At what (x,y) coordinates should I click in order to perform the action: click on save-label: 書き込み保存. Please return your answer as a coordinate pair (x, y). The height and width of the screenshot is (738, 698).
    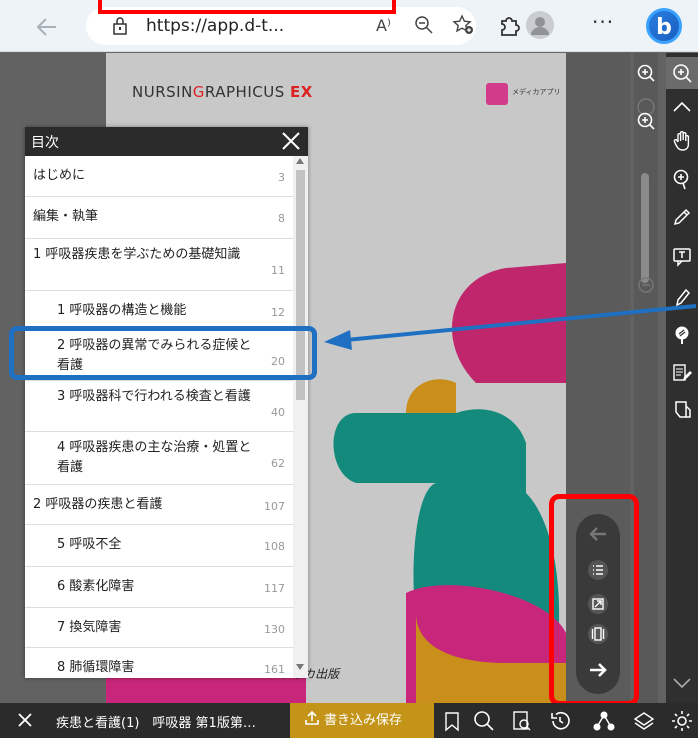
    Looking at the image, I should click on (363, 720).